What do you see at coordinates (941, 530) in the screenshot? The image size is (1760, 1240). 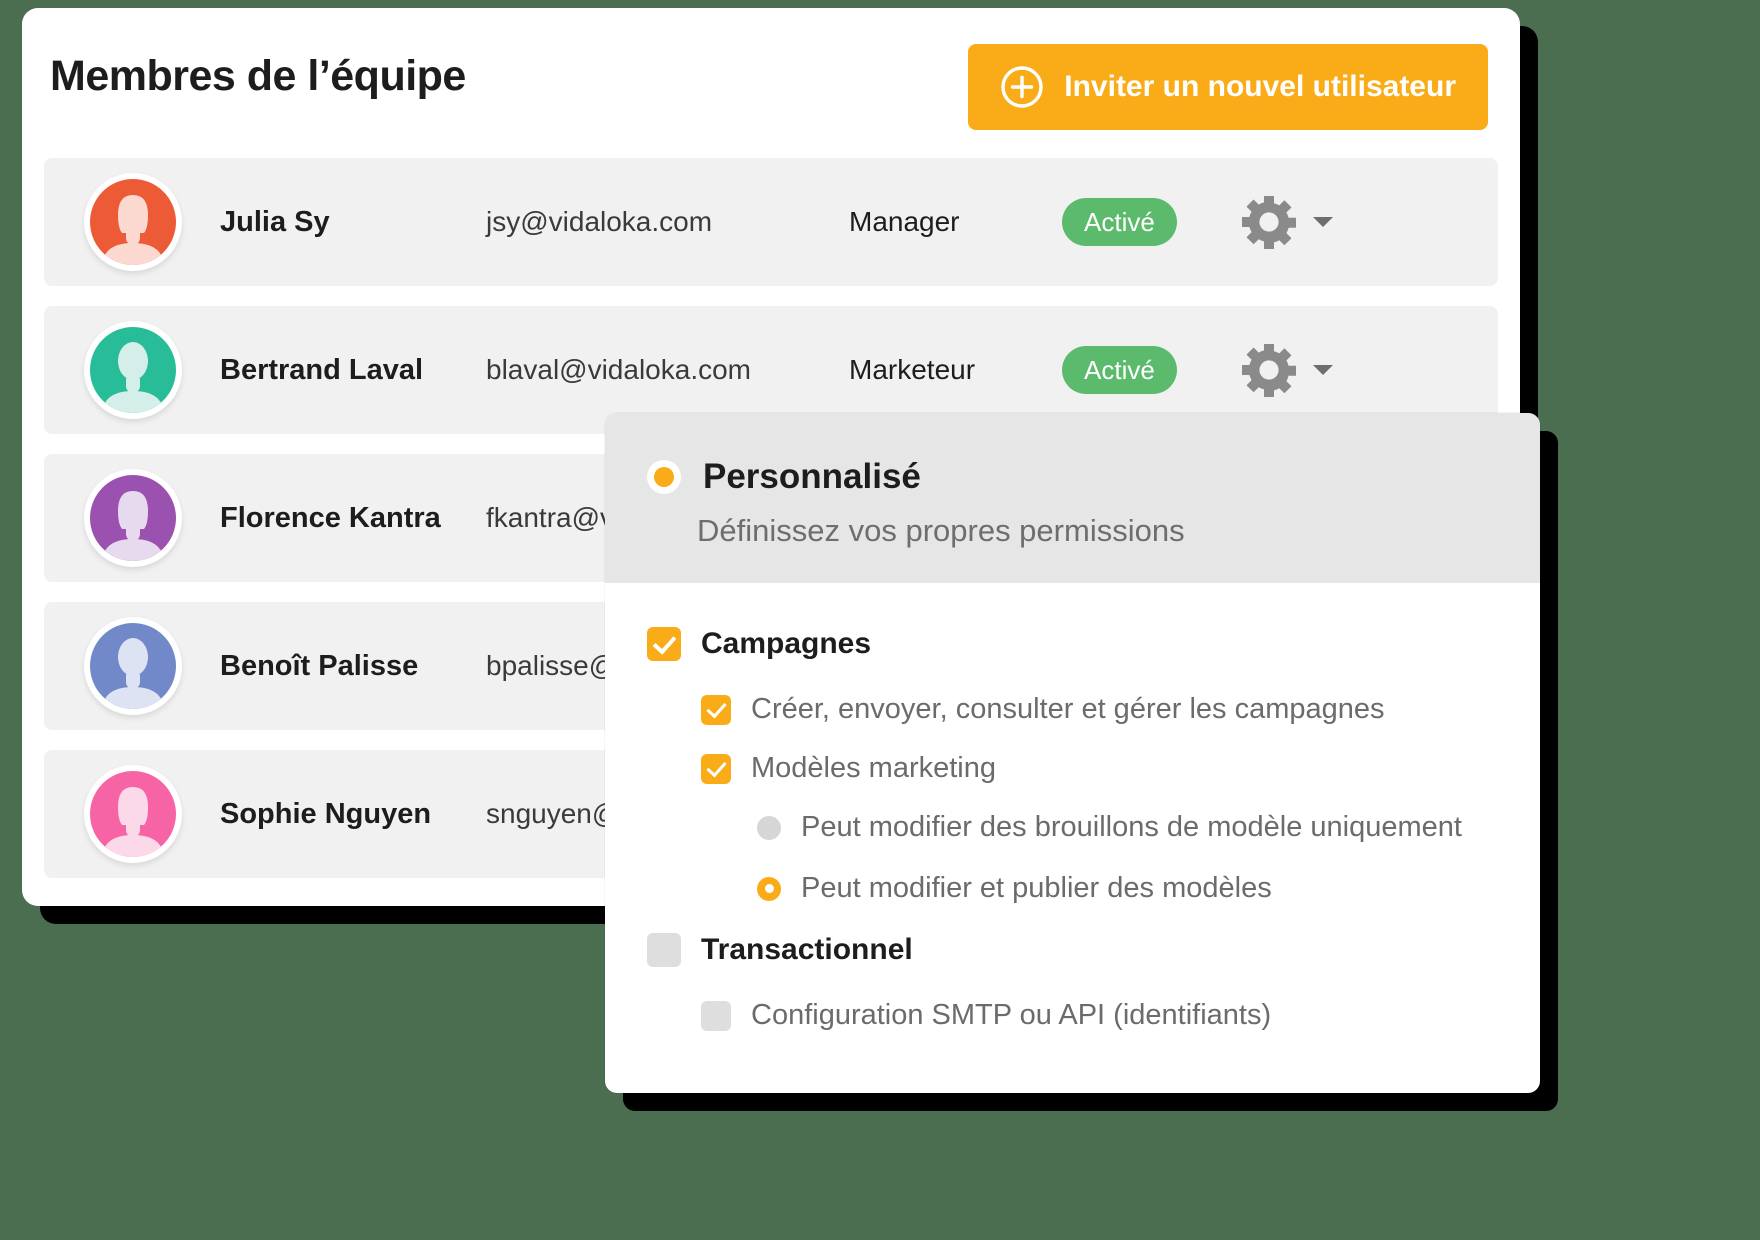 I see `popup-subtitle: Définissez vos propres permissions` at bounding box center [941, 530].